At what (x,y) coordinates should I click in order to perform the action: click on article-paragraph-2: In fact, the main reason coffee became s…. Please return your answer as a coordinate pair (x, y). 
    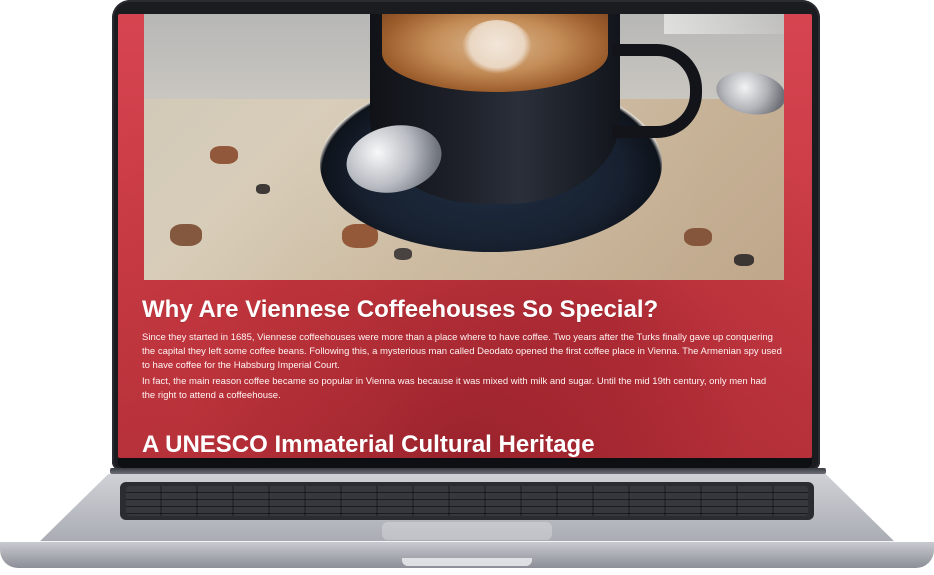
    Looking at the image, I should click on (454, 388).